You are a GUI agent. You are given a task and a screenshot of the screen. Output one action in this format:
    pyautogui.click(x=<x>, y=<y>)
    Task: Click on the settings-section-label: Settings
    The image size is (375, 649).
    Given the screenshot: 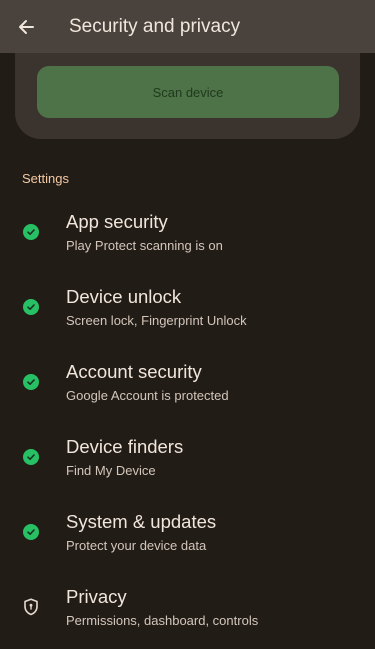 What is the action you would take?
    pyautogui.click(x=45, y=178)
    